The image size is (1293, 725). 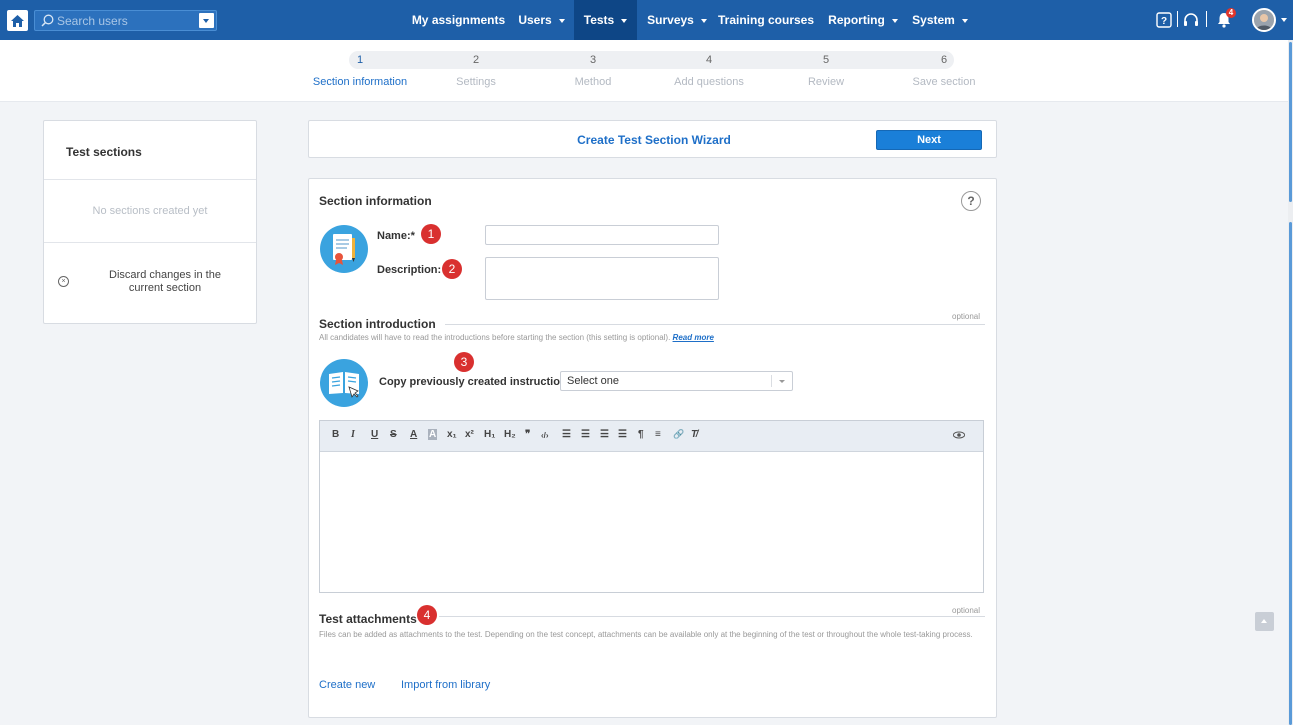 I want to click on search-input, so click(x=127, y=20).